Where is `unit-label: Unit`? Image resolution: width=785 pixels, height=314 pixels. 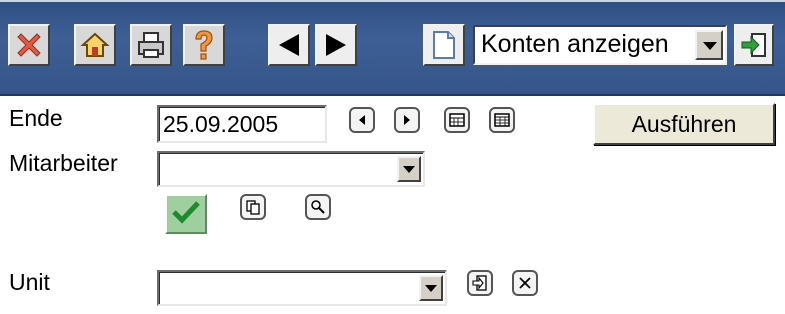
unit-label: Unit is located at coordinates (29, 282).